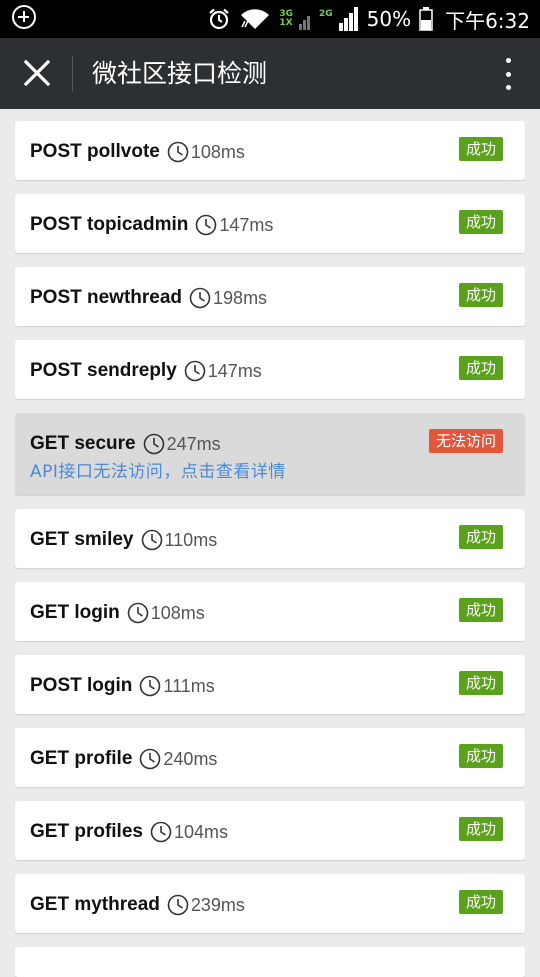 The width and height of the screenshot is (540, 977). I want to click on more-options-button, so click(508, 74).